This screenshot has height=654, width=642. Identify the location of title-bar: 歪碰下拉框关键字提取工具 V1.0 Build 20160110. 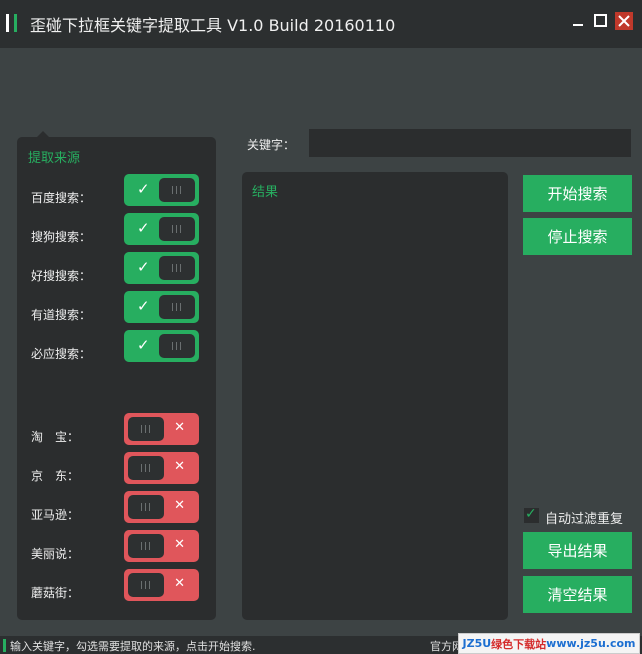
(321, 24).